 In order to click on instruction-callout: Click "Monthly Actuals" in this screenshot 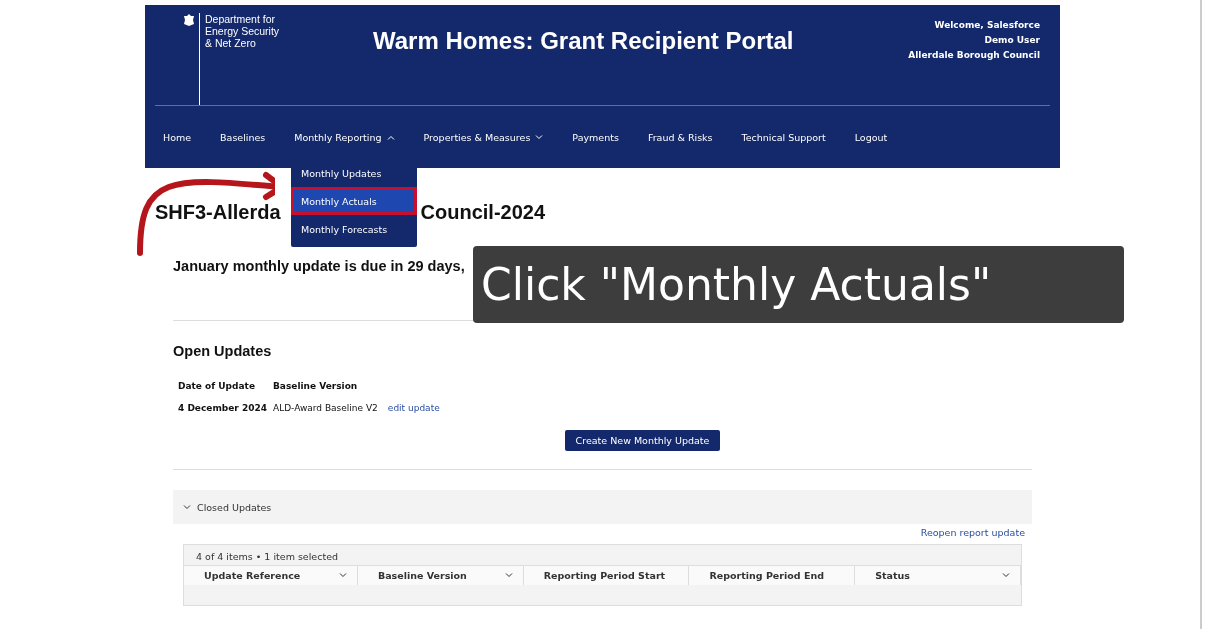, I will do `click(798, 284)`.